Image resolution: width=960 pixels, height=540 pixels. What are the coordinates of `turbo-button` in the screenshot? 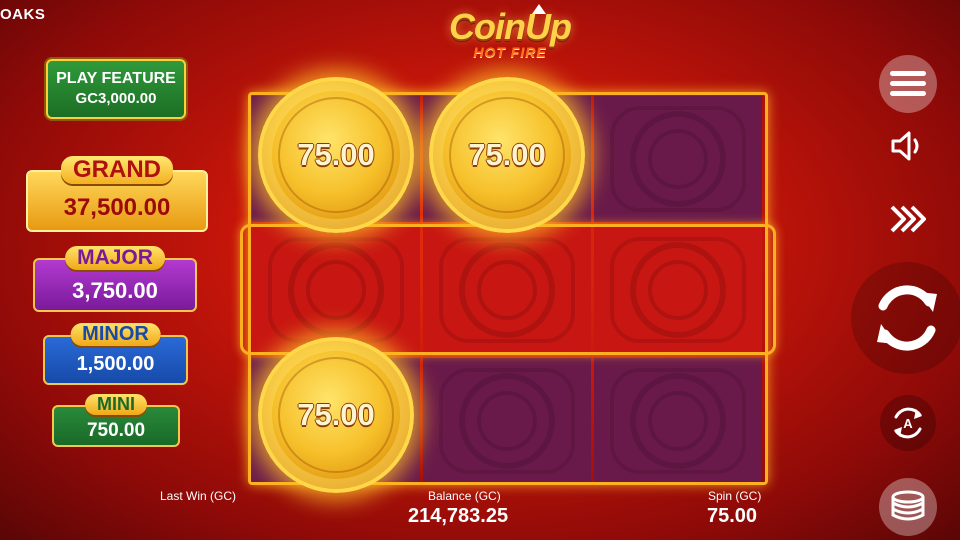 It's located at (908, 219).